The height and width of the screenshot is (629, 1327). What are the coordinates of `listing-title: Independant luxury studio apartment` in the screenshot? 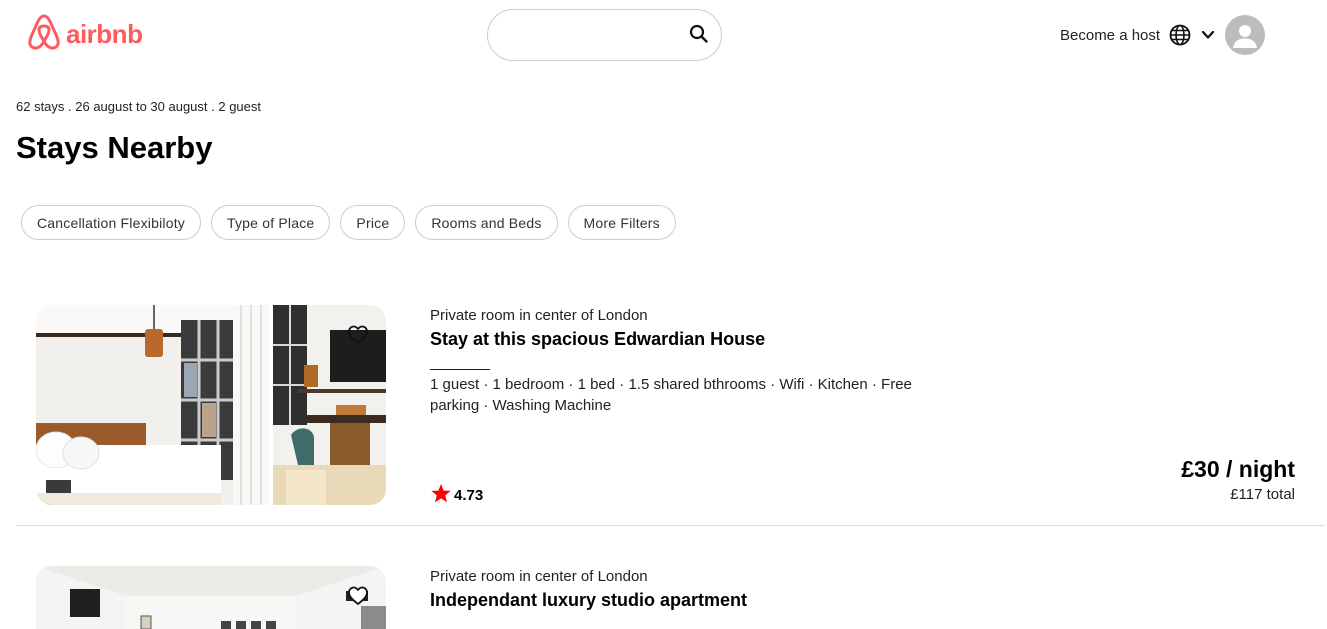 It's located at (588, 600).